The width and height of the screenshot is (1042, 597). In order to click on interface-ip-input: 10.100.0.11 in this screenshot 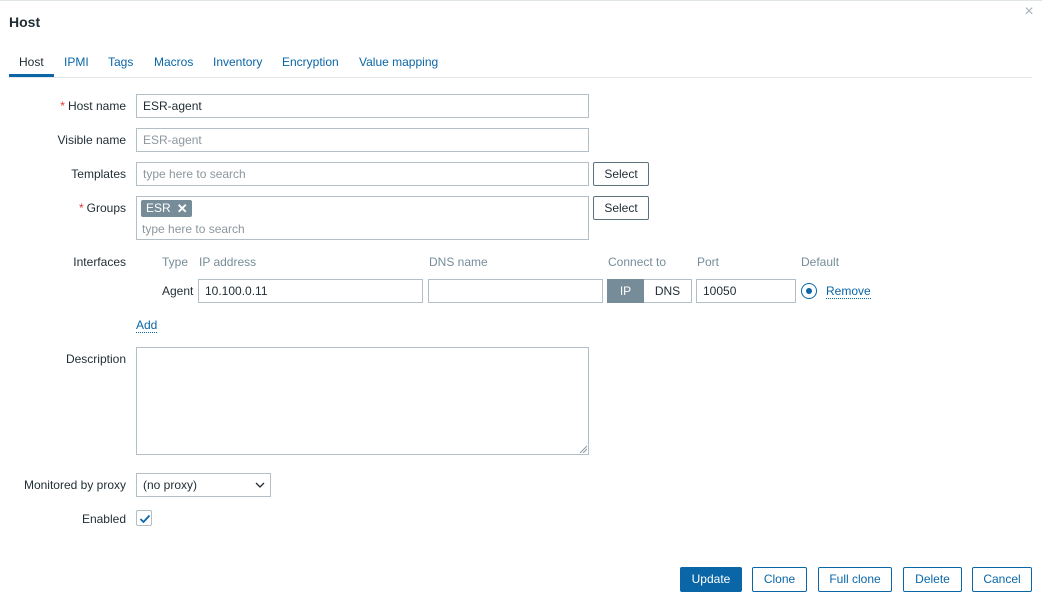, I will do `click(310, 291)`.